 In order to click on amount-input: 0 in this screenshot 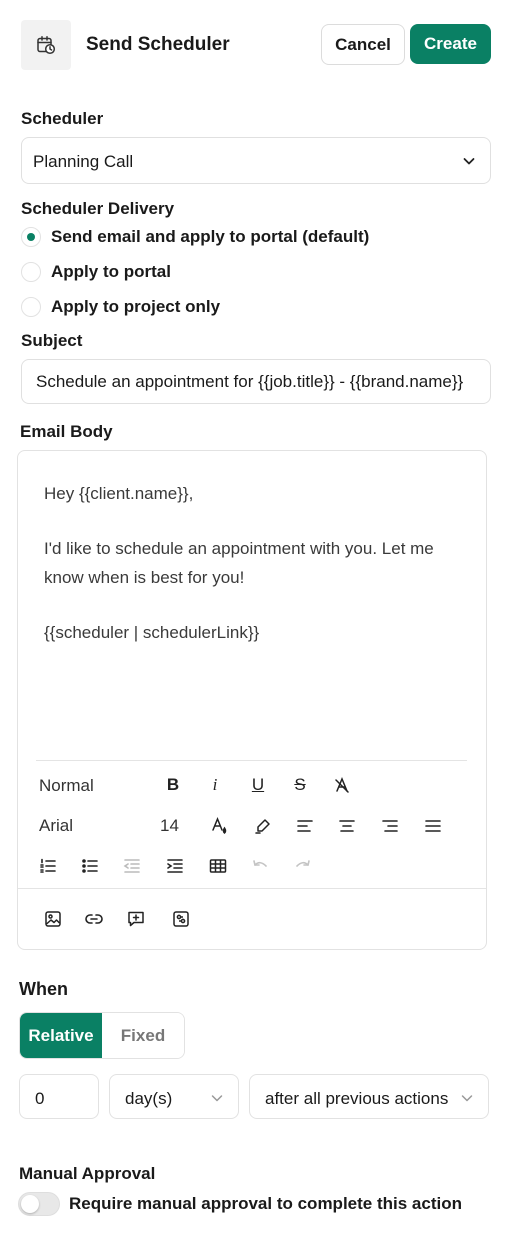, I will do `click(59, 1096)`.